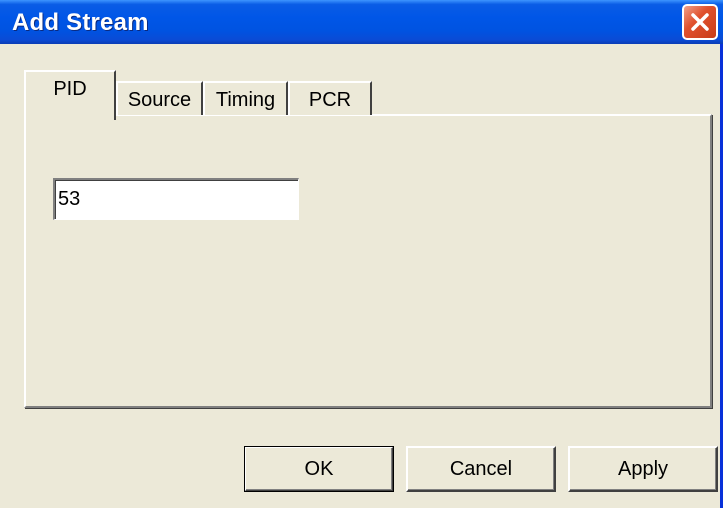 This screenshot has height=508, width=723. I want to click on tab-source: Source, so click(159, 98).